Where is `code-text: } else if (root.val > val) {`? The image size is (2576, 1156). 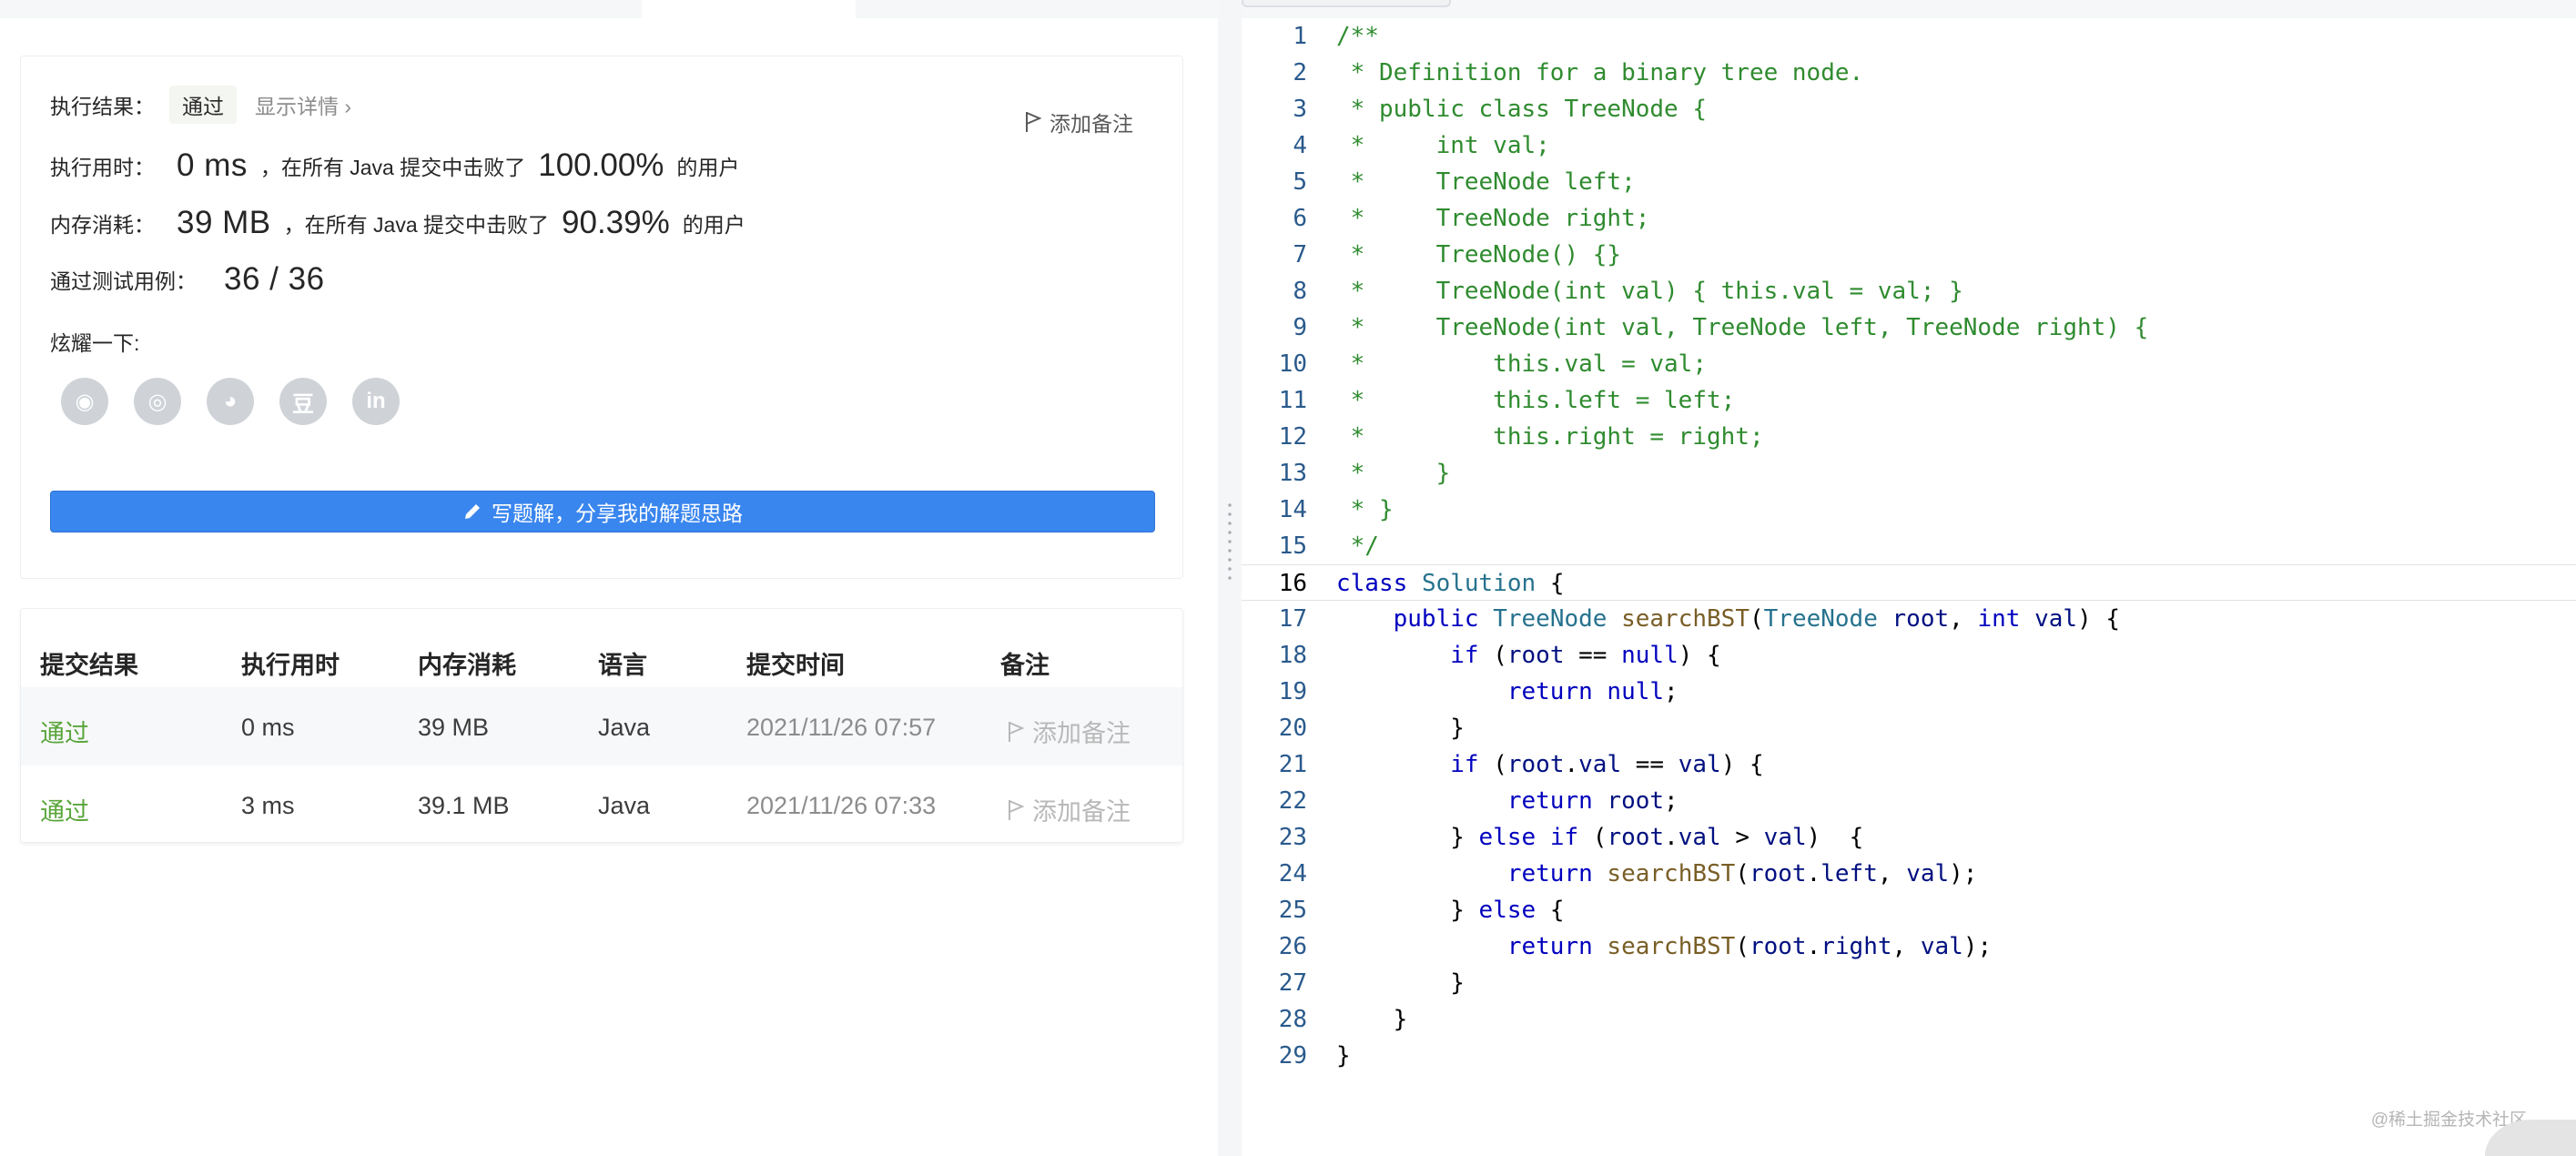
code-text: } else if (root.val > val) { is located at coordinates (1600, 837).